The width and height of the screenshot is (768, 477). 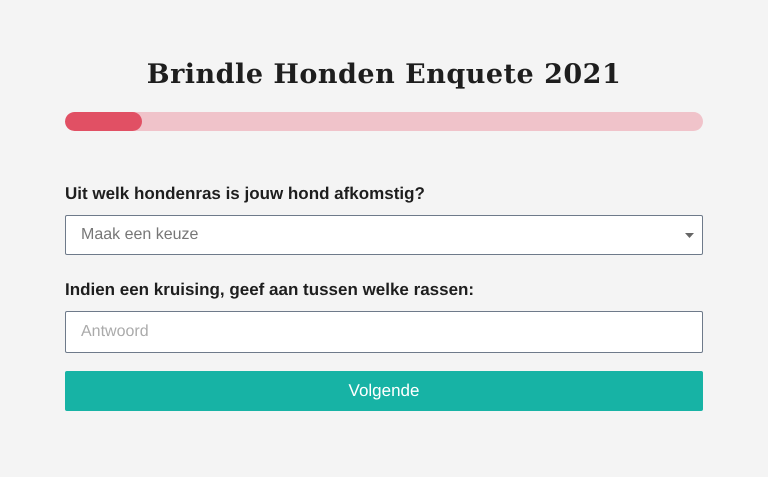 I want to click on question-label: Uit welk hondenras is jouw hond afkomstig?, so click(x=245, y=194).